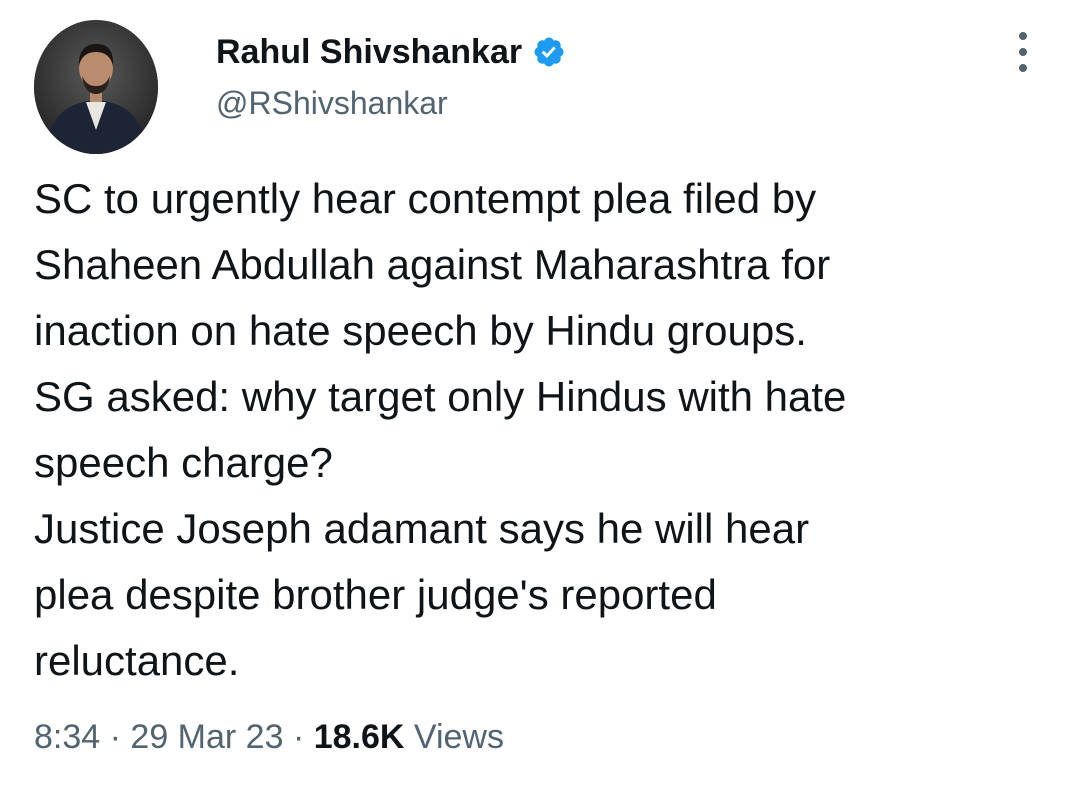 Image resolution: width=1079 pixels, height=788 pixels. What do you see at coordinates (375, 594) in the screenshot?
I see `tweet-text-line: plea despite brother judge's reported` at bounding box center [375, 594].